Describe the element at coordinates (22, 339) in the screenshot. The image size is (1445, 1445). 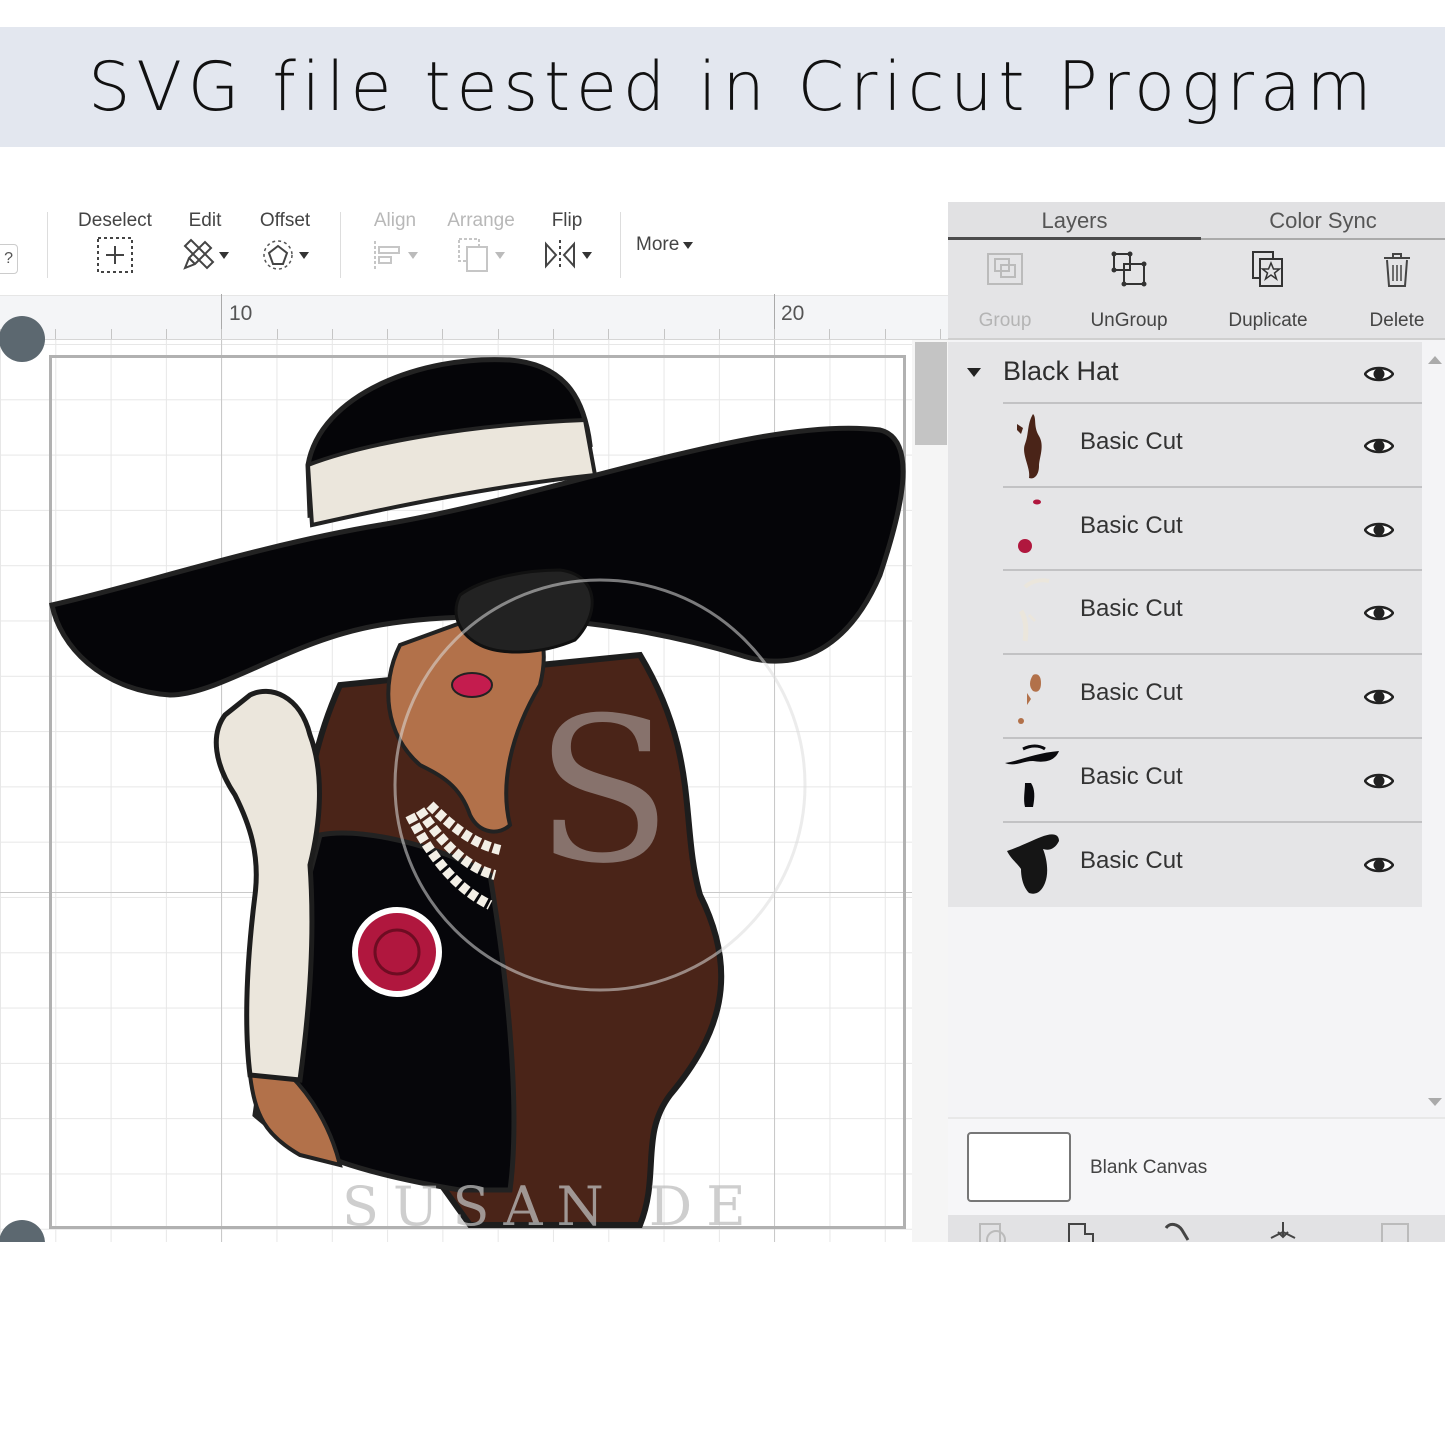
I see `selection-handle-top-left` at that location.